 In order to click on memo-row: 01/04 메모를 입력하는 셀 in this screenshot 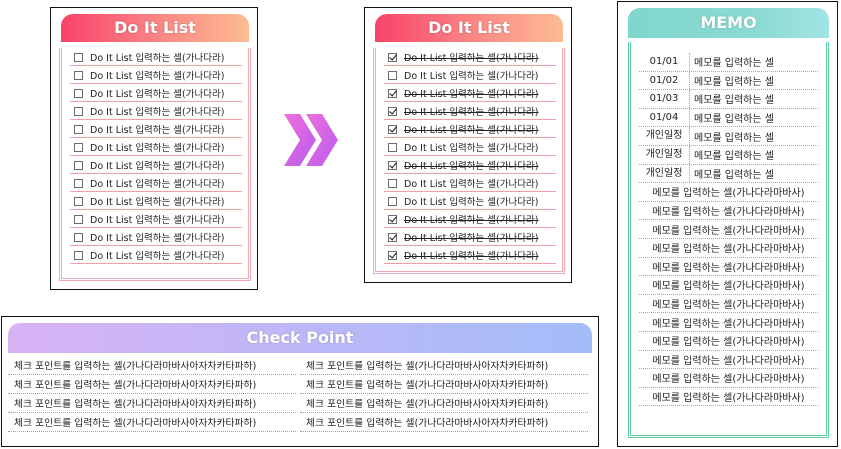, I will do `click(728, 118)`.